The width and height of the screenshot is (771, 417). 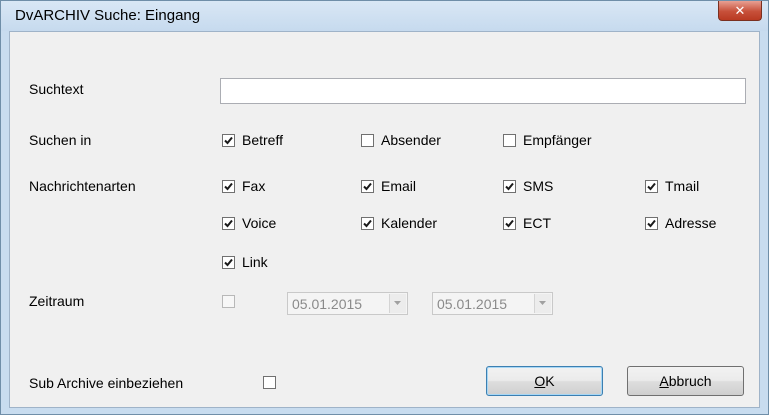 What do you see at coordinates (550, 381) in the screenshot?
I see `ok-label-rest: K` at bounding box center [550, 381].